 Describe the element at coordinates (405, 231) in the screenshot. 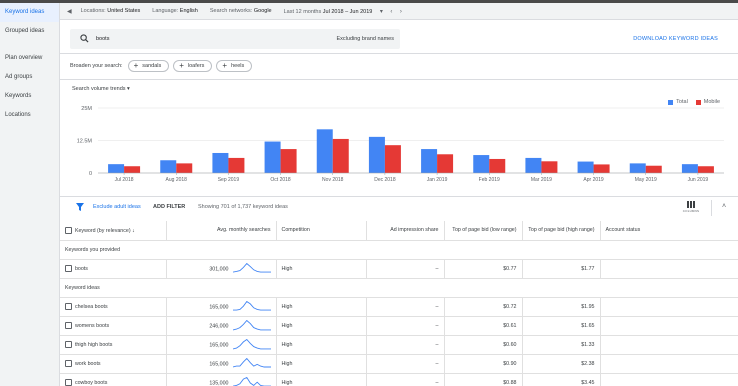

I see `impression-column-header: Ad impression share` at that location.